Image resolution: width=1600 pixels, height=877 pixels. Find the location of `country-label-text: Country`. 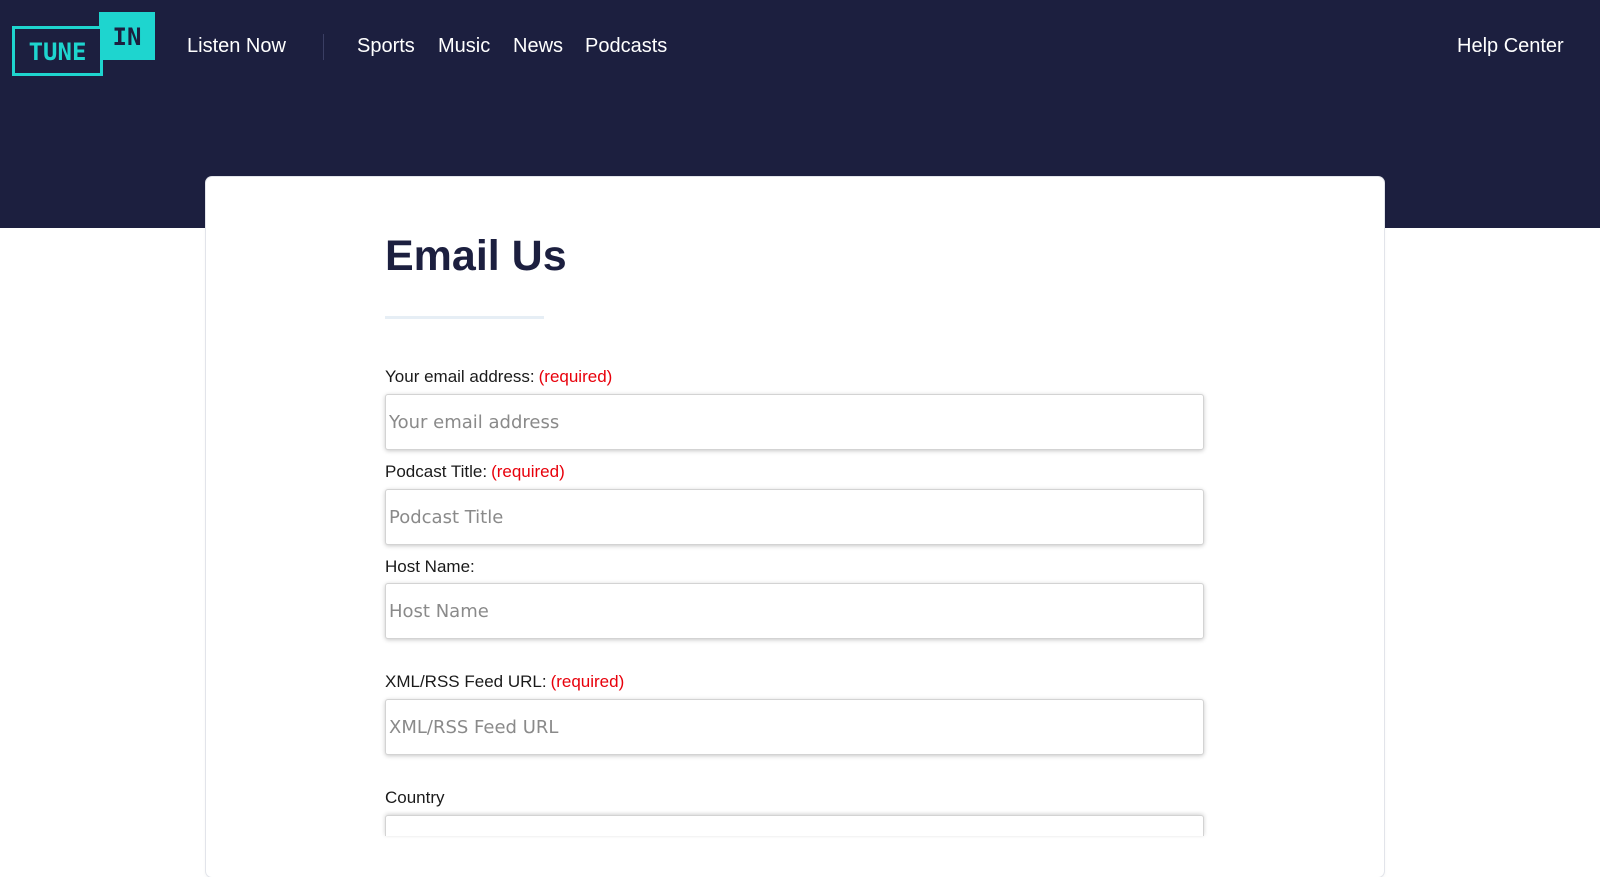

country-label-text: Country is located at coordinates (415, 797).